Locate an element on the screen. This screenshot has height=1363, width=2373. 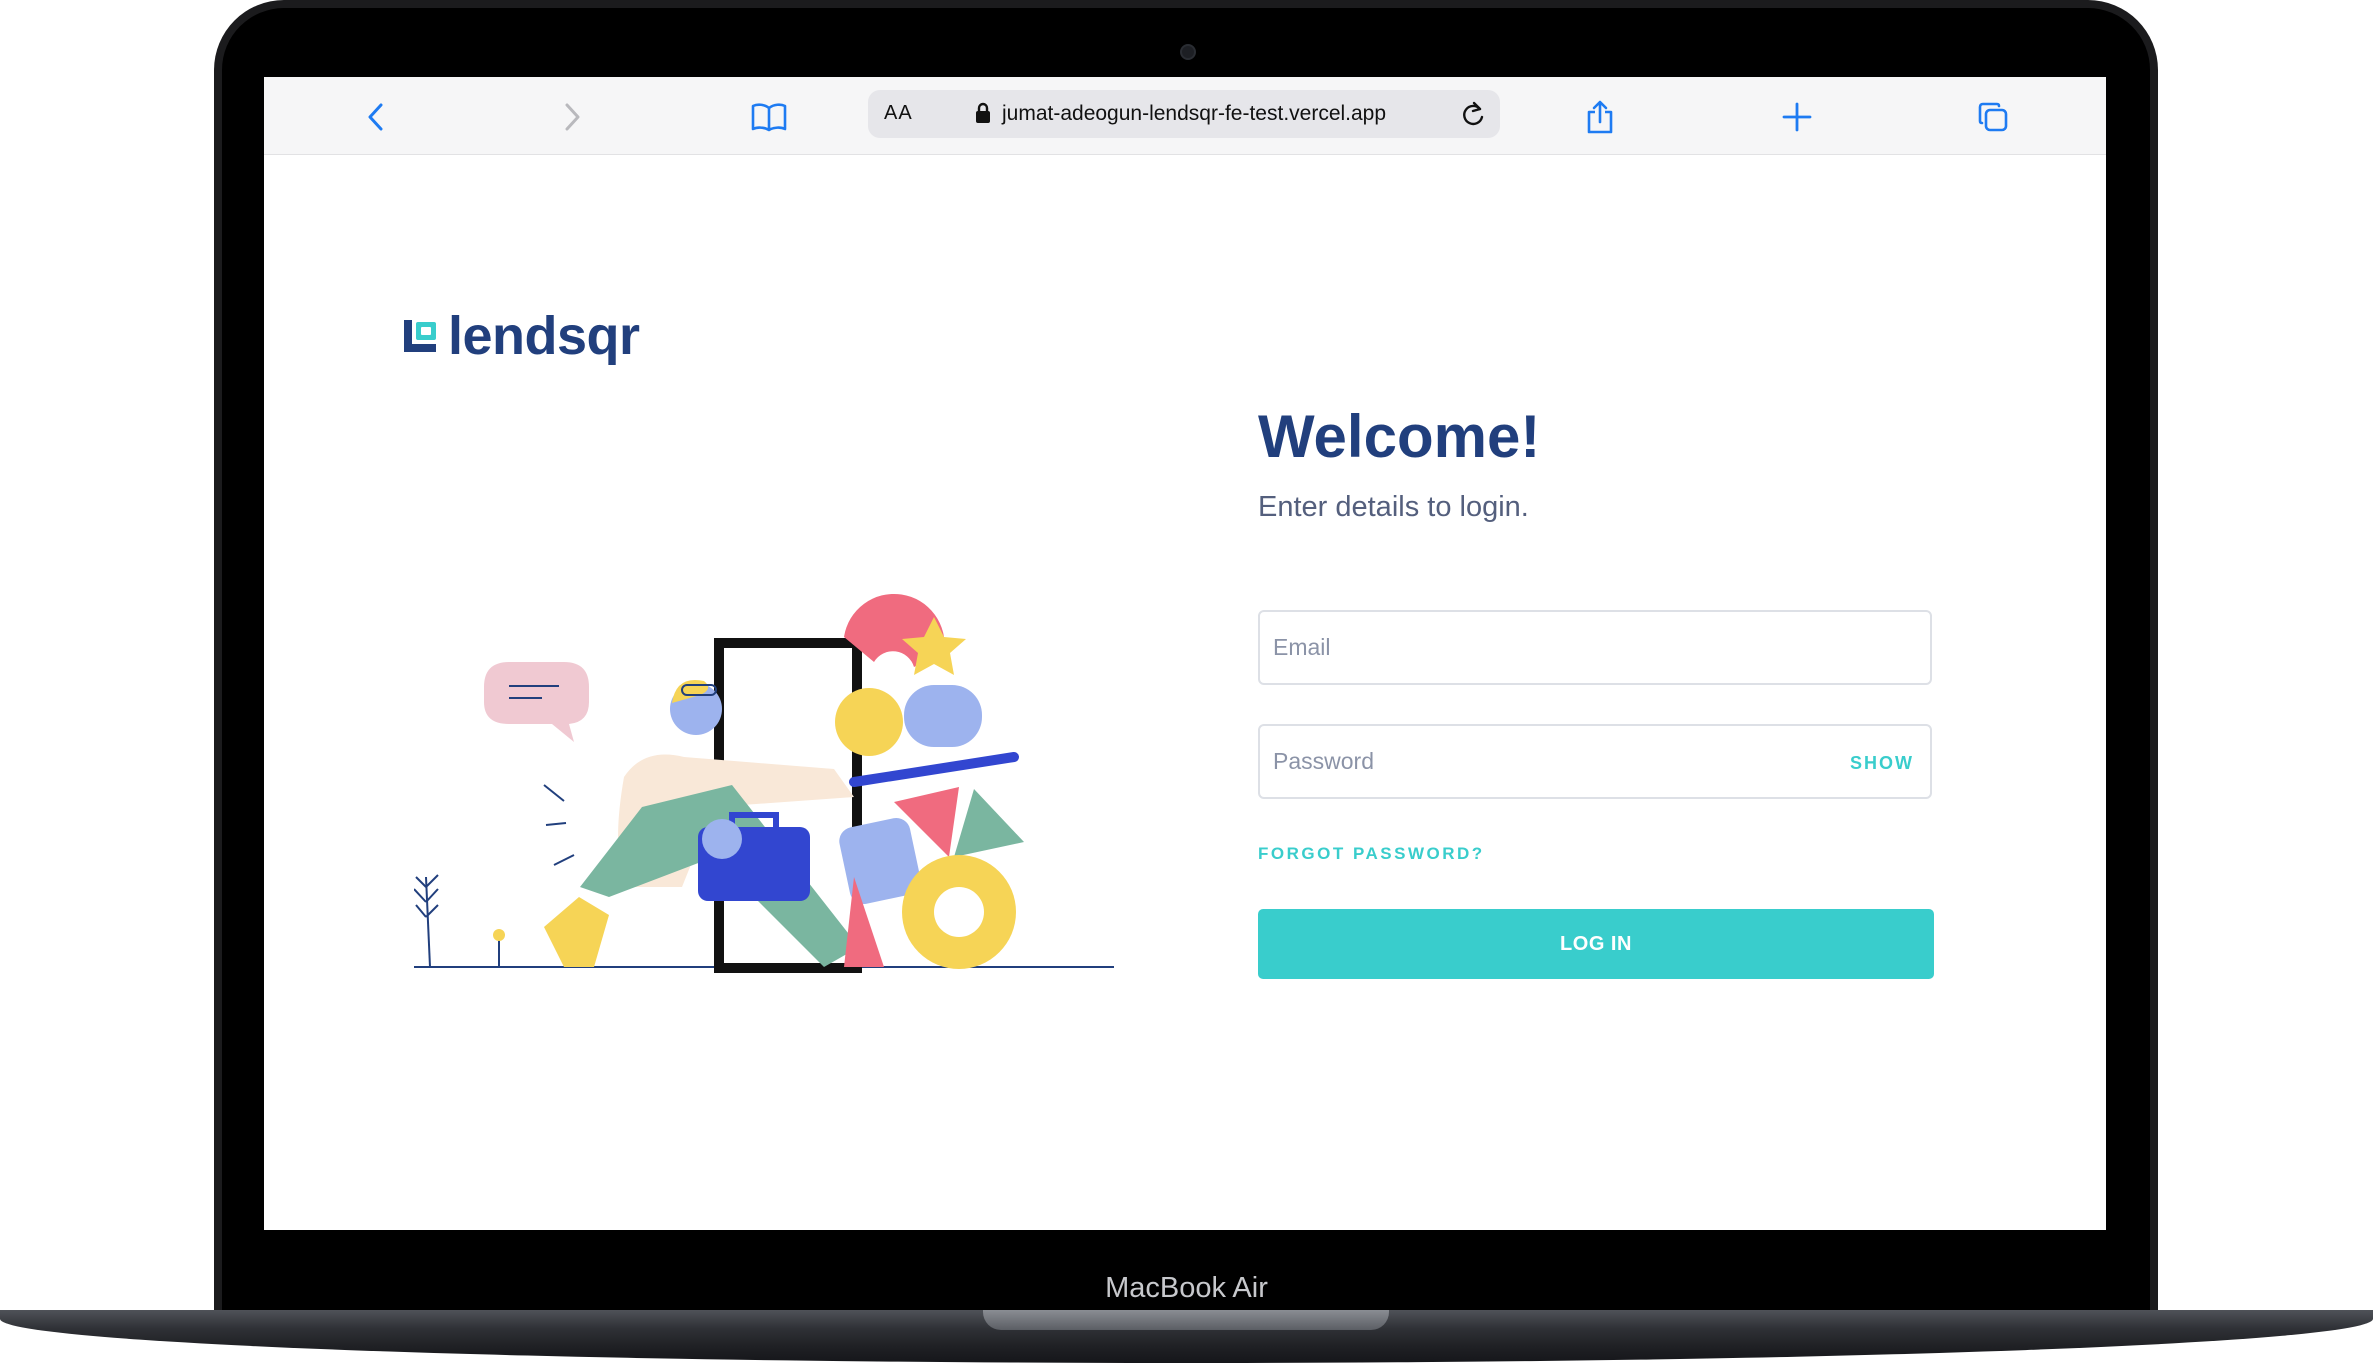
forward-icon is located at coordinates (572, 117).